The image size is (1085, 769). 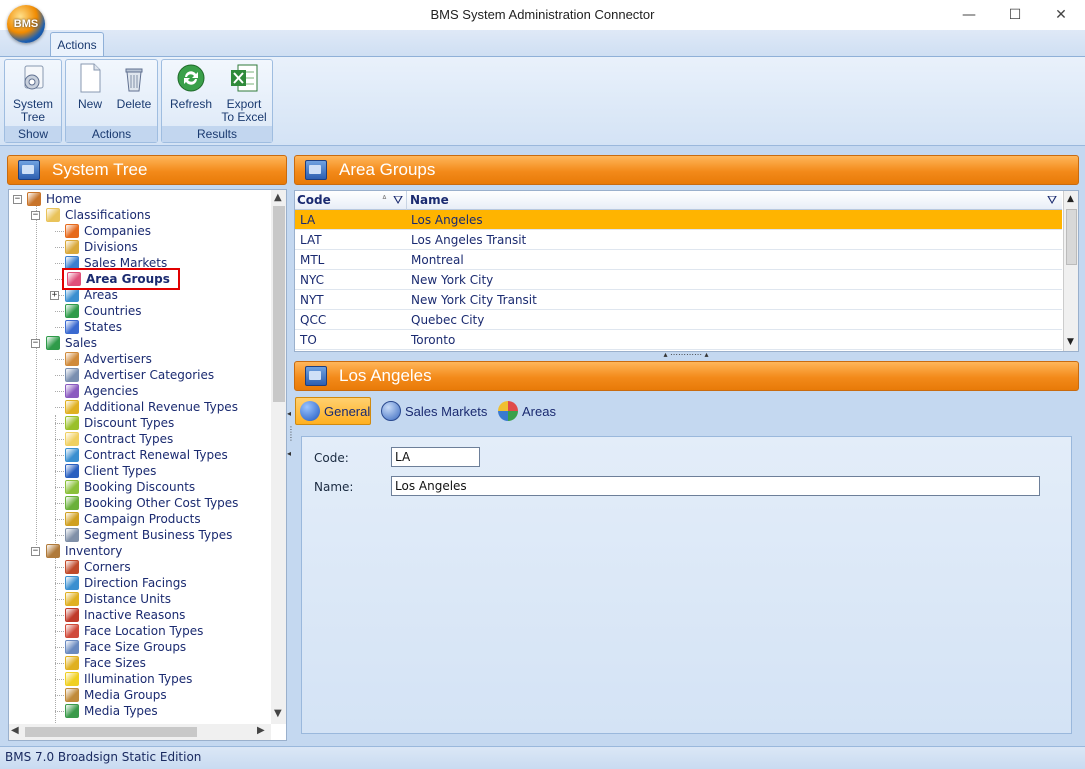 What do you see at coordinates (36, 375) in the screenshot?
I see `tree-guide-line` at bounding box center [36, 375].